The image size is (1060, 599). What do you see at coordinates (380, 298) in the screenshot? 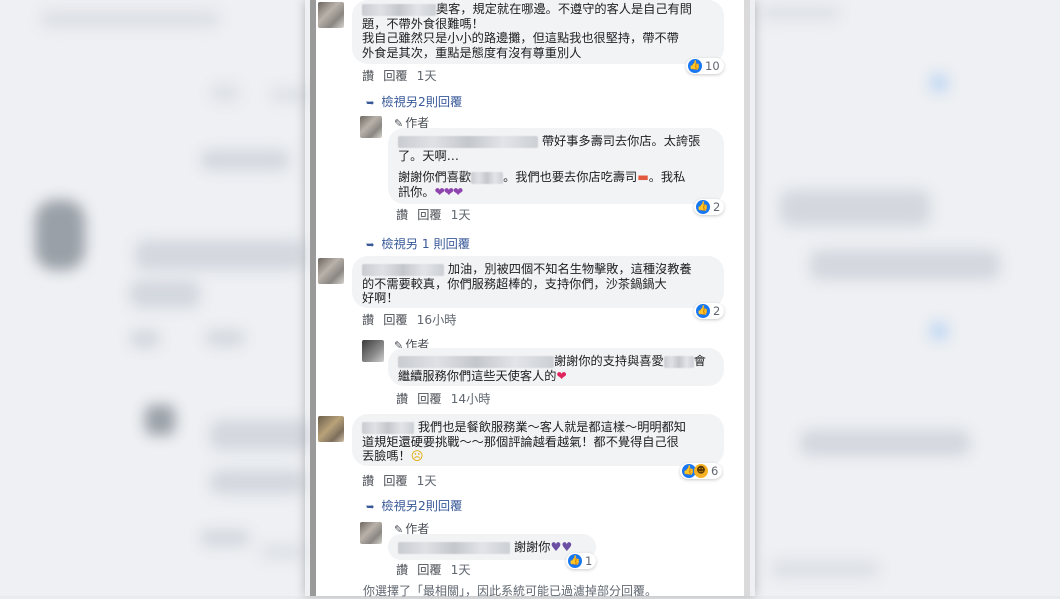
I see `comment-text: 好啊！` at bounding box center [380, 298].